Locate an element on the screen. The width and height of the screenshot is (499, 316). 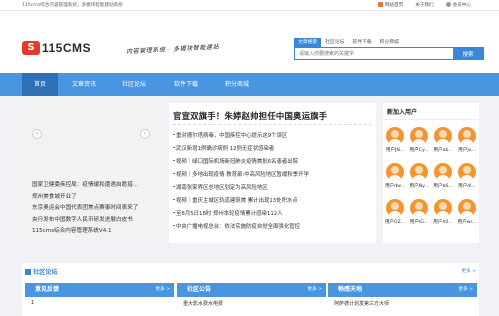
list-item: 央行发布中国数字人民币研发进展白皮书 is located at coordinates (92, 221).